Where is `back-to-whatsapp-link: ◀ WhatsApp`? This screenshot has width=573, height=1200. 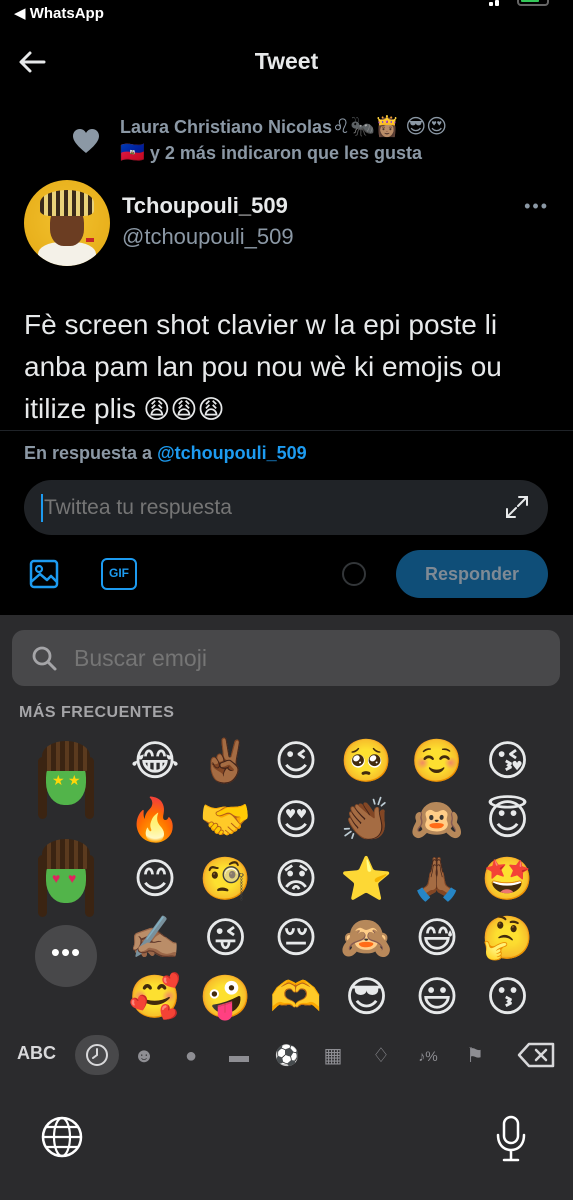
back-to-whatsapp-link: ◀ WhatsApp is located at coordinates (59, 13).